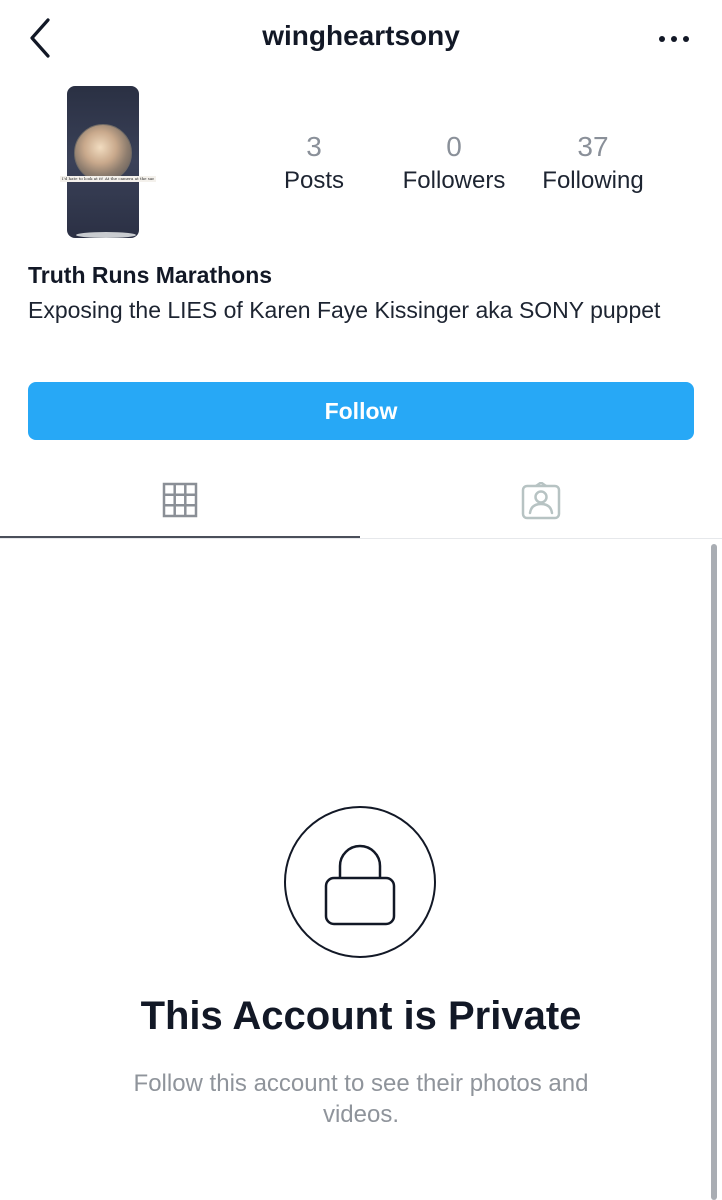 The width and height of the screenshot is (722, 1200). I want to click on stat-following-label: Following, so click(593, 180).